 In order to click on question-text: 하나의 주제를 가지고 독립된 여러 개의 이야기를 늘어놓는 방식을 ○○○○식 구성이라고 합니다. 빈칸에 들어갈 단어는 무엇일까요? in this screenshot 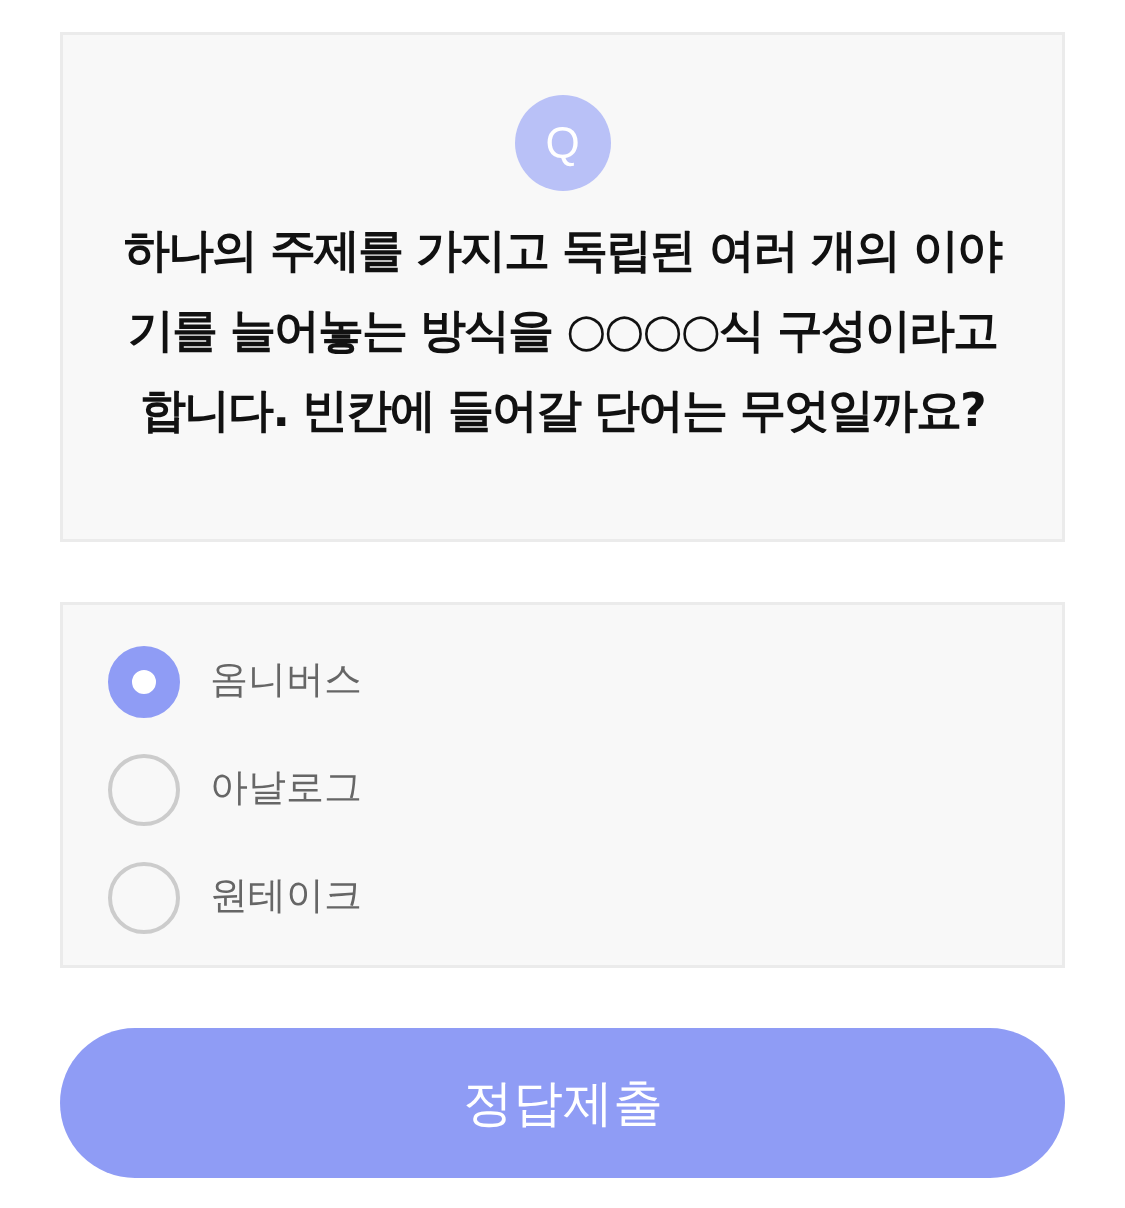, I will do `click(563, 330)`.